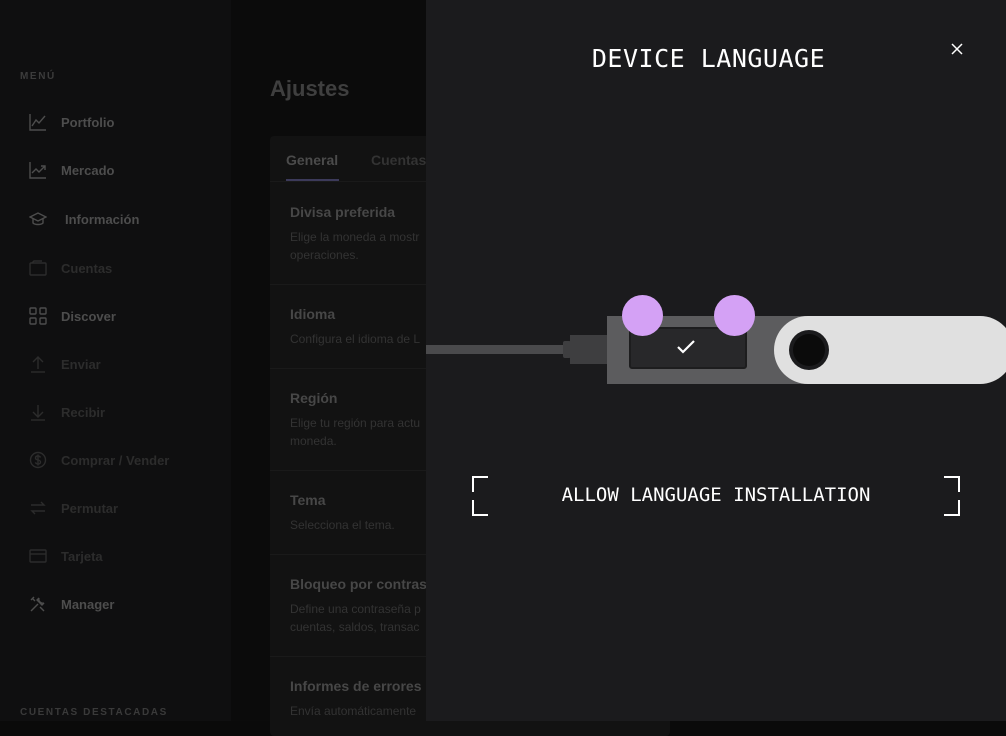 Image resolution: width=1006 pixels, height=736 pixels. Describe the element at coordinates (115, 460) in the screenshot. I see `sidebar-item-label: Comprar / Vender` at that location.